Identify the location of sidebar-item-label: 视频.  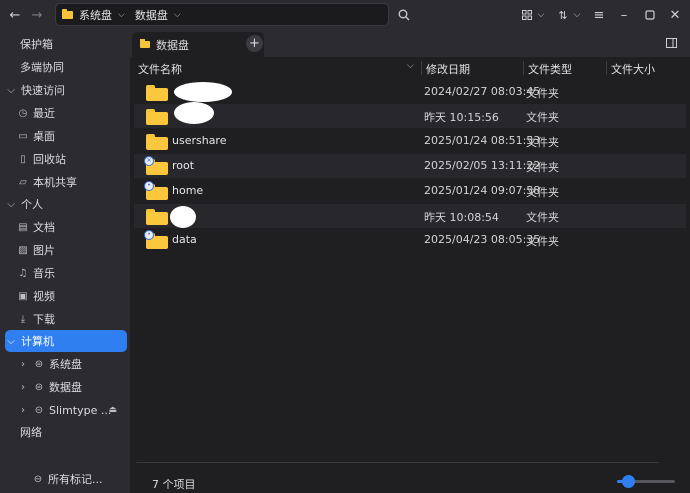
(44, 296).